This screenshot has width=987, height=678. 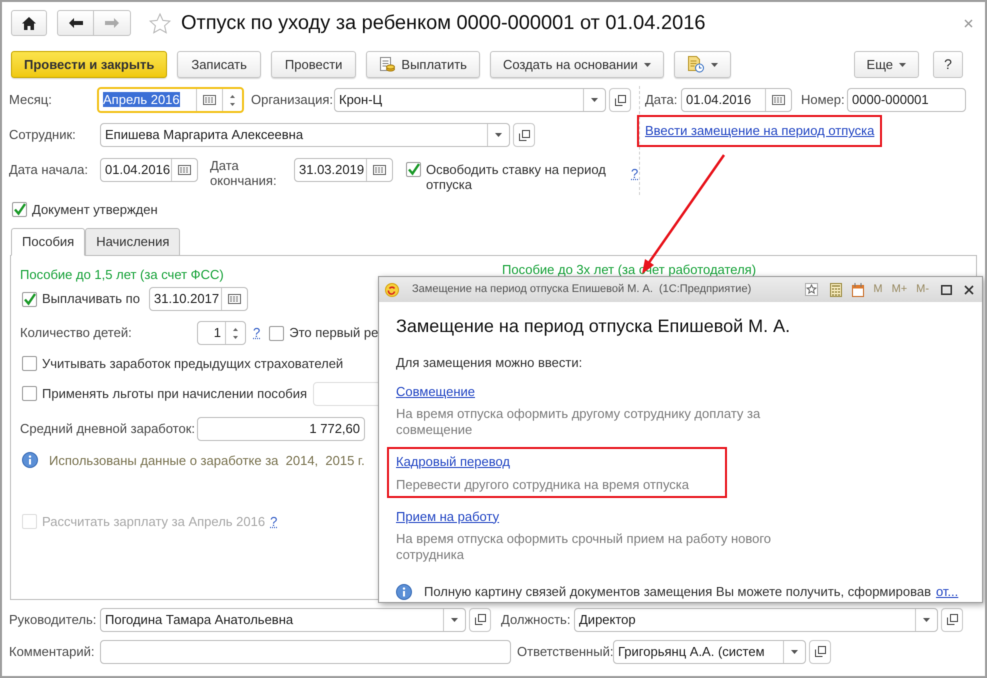 I want to click on reports-menu-button, so click(x=702, y=64).